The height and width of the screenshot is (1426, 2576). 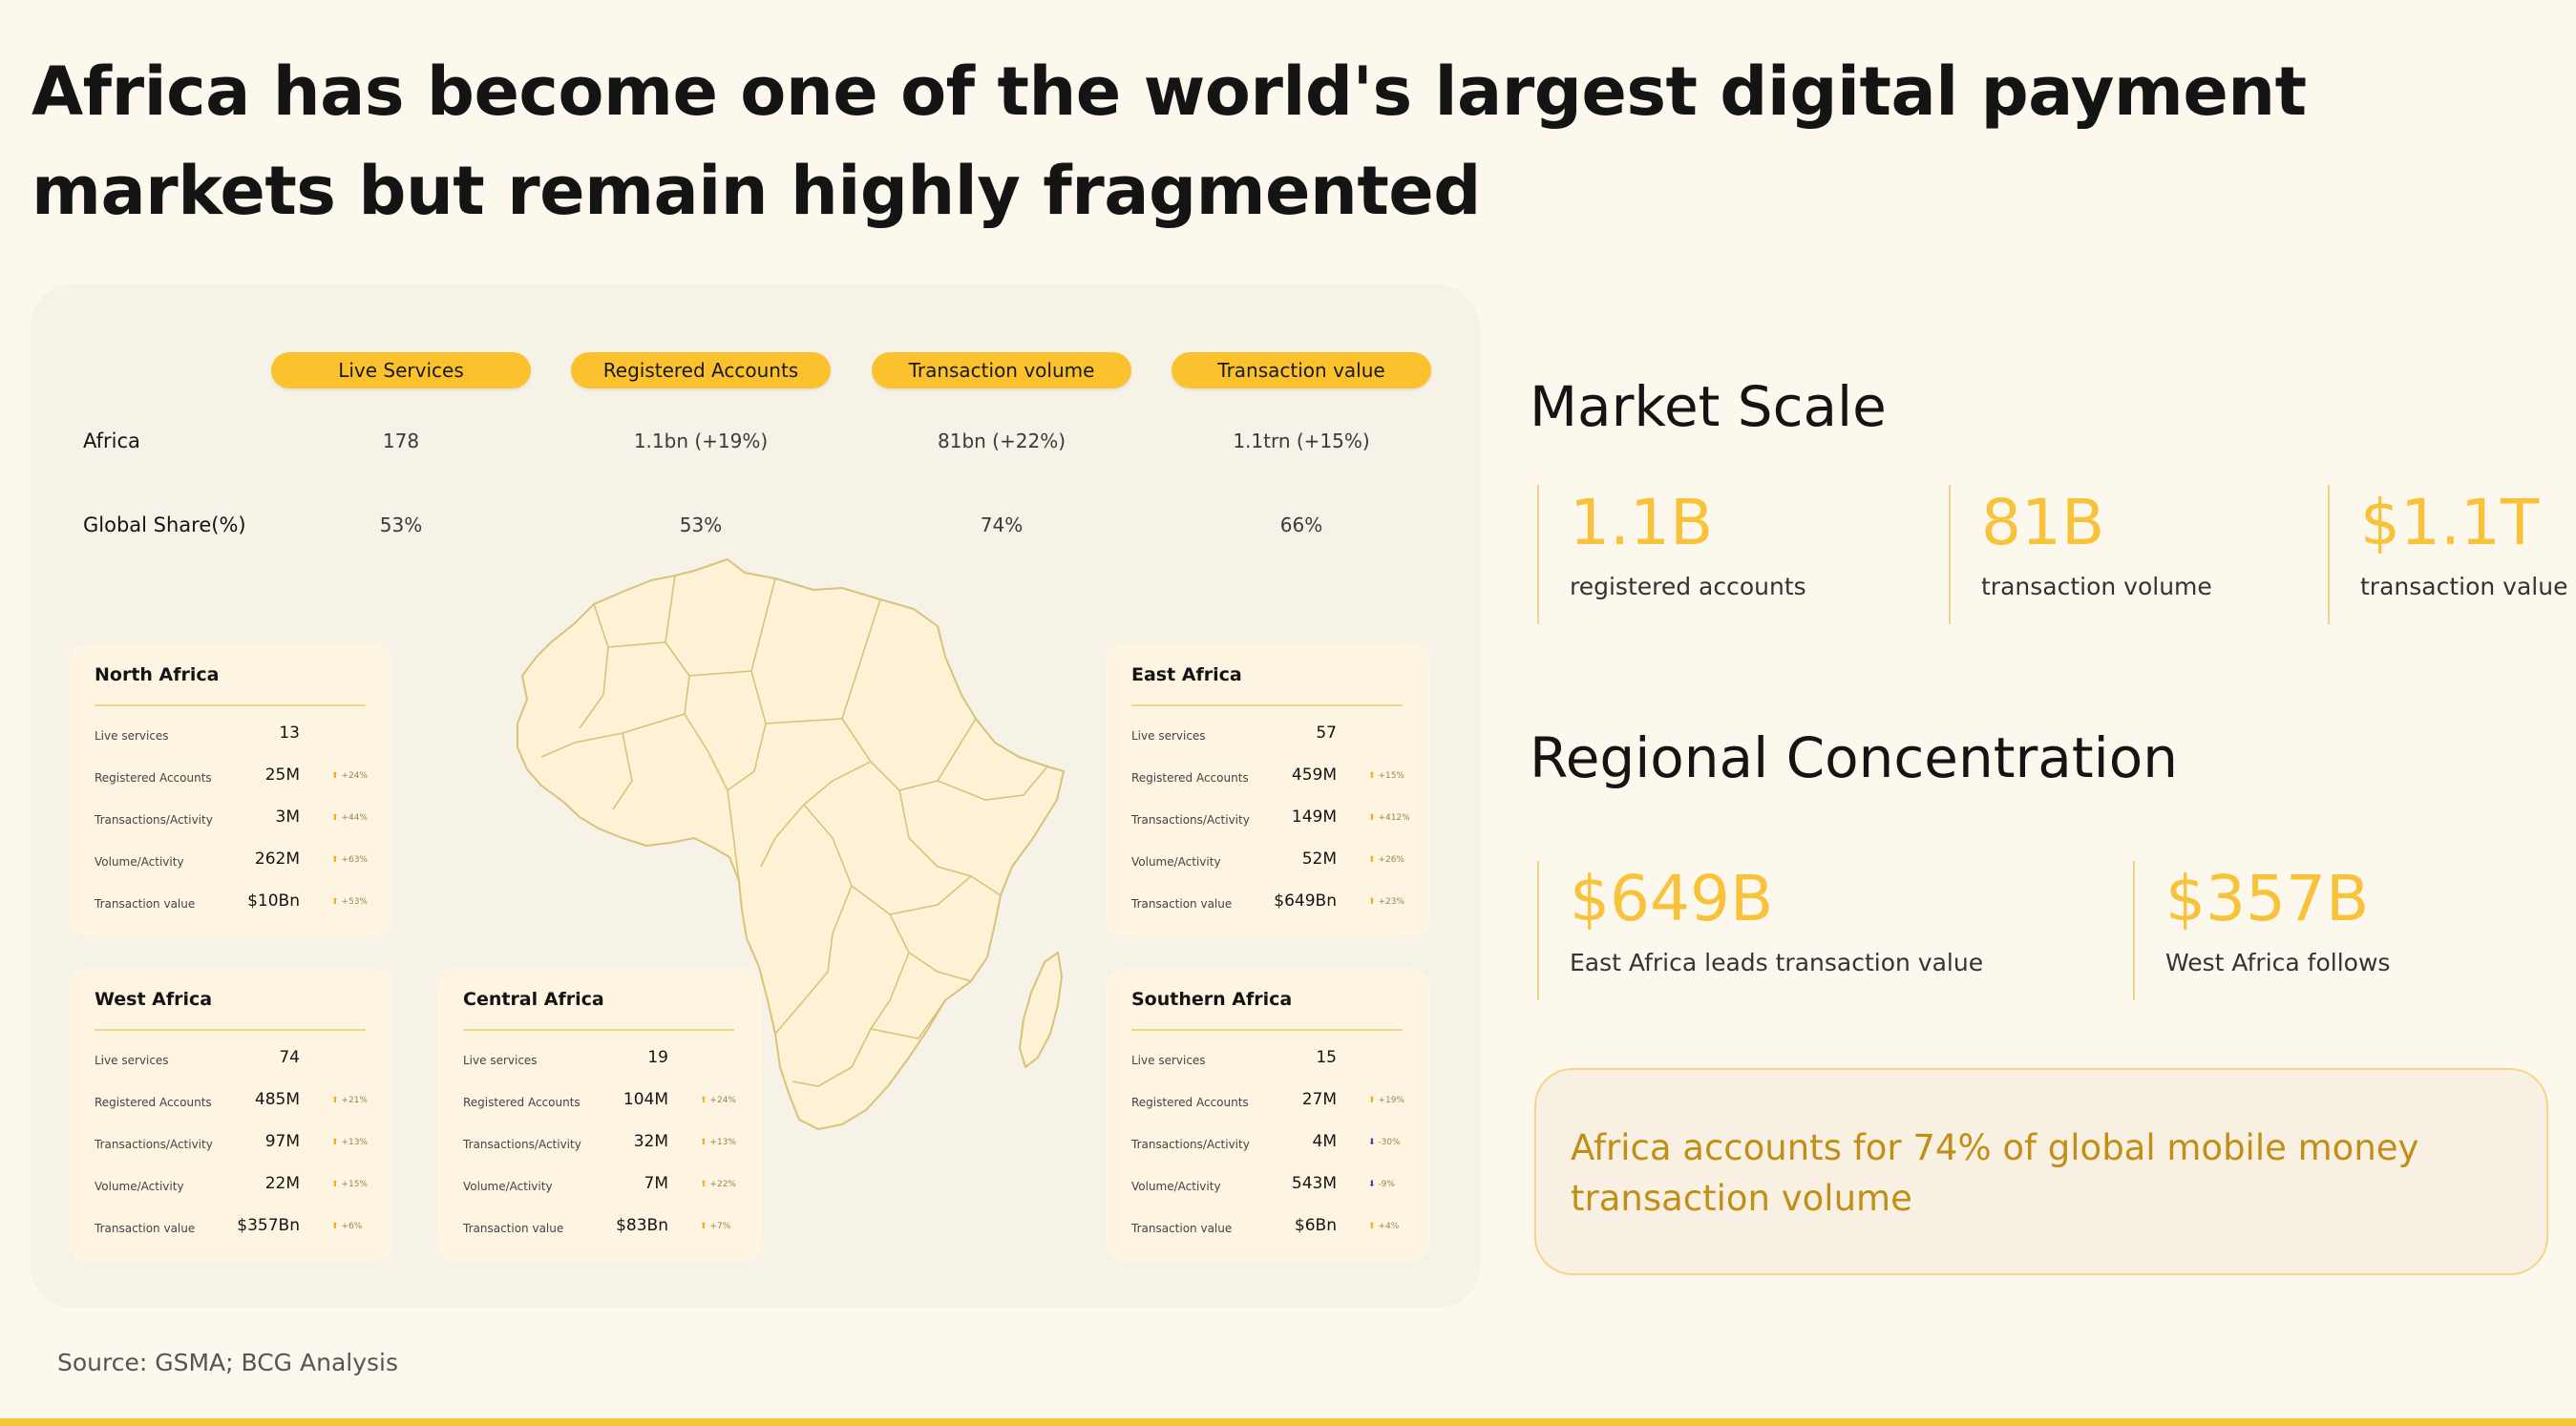 I want to click on row-value: 149M, so click(x=1314, y=817).